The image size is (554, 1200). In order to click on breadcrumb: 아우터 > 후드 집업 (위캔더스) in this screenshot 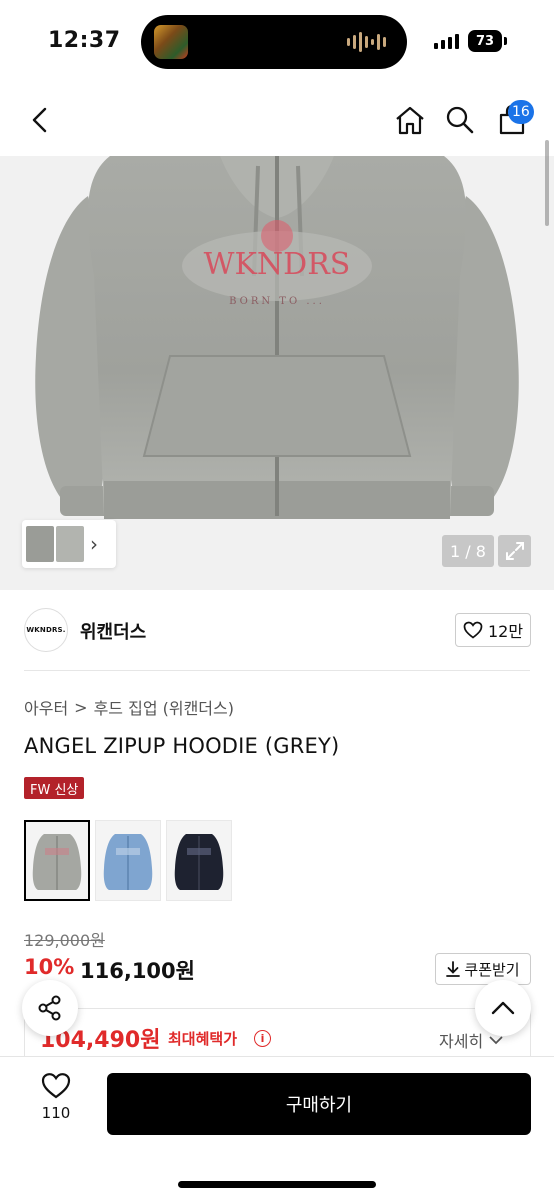, I will do `click(129, 707)`.